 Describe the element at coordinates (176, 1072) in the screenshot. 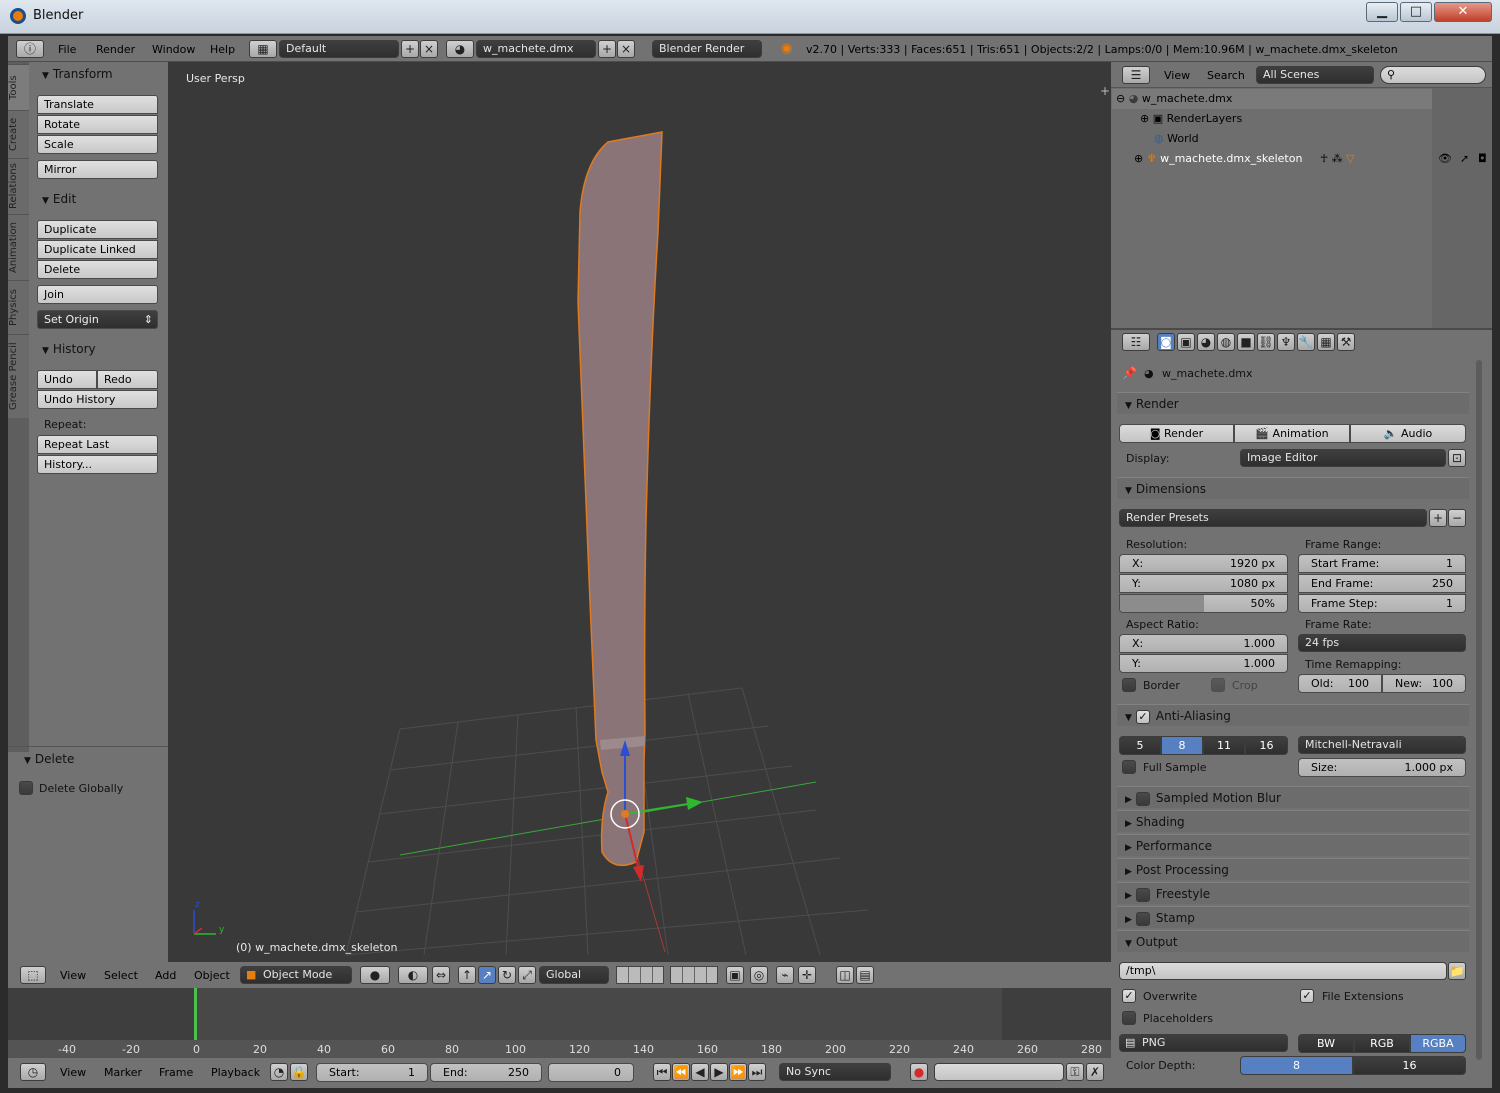

I see `menu-frame: Frame` at that location.